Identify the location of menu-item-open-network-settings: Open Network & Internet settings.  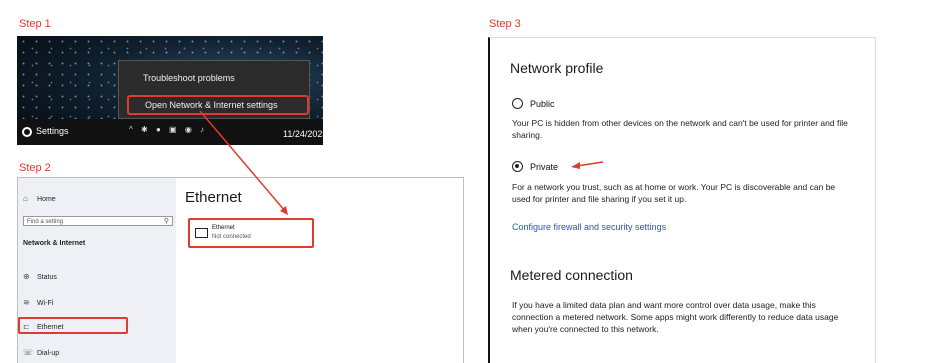
(218, 105).